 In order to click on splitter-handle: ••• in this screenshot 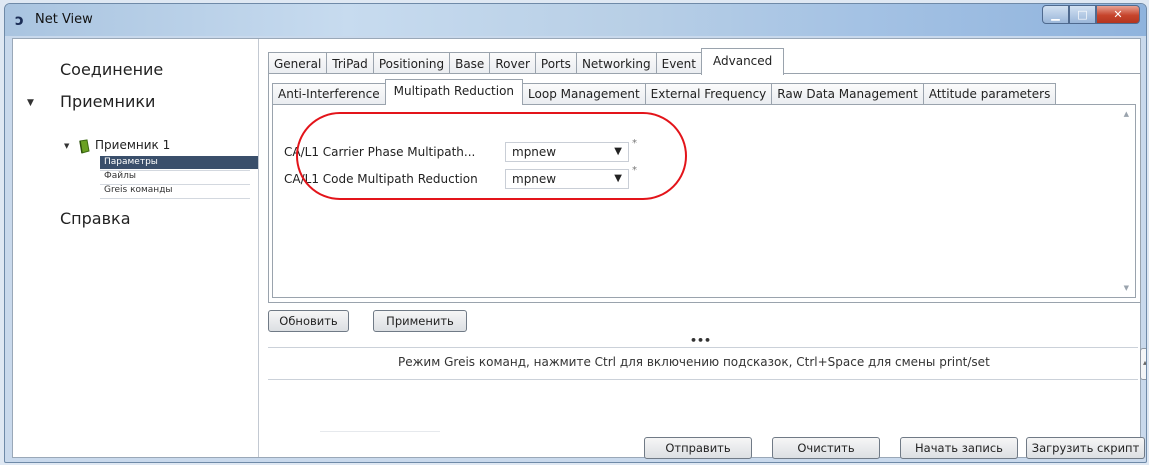, I will do `click(700, 340)`.